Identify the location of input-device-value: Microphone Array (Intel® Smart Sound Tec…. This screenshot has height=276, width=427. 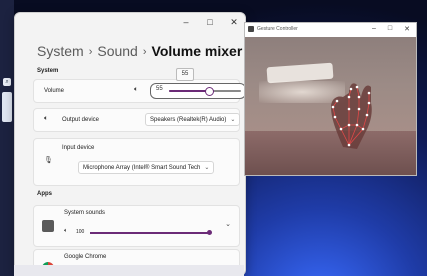
(142, 168).